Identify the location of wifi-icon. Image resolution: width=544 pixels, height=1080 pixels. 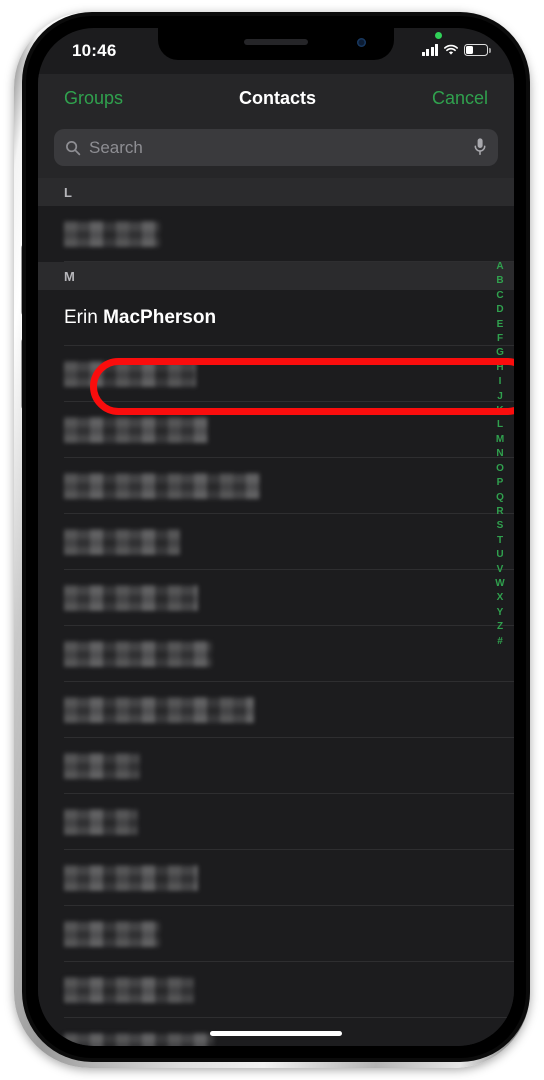
(451, 49).